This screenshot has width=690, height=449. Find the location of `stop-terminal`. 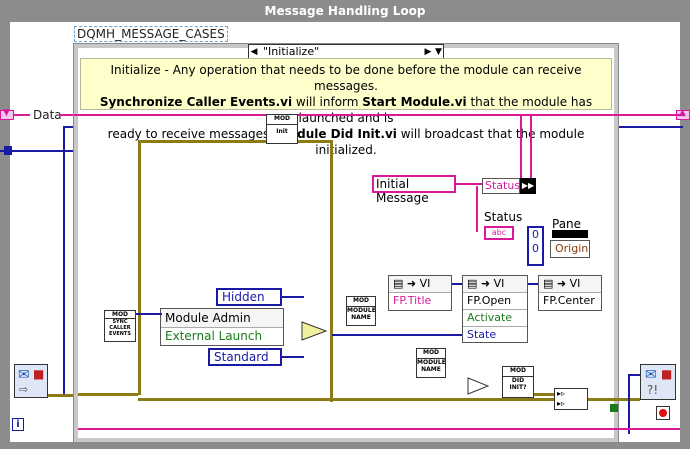

stop-terminal is located at coordinates (663, 413).